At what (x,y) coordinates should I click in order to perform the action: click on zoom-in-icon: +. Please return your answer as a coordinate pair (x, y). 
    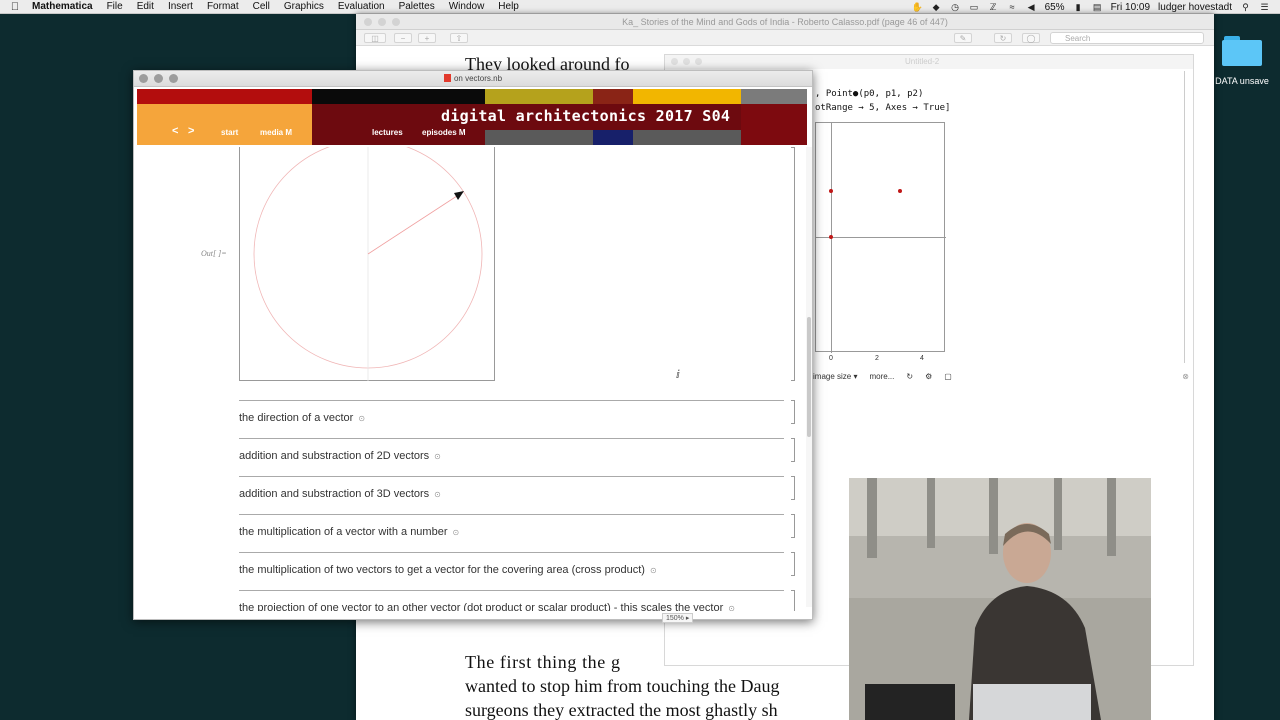
    Looking at the image, I should click on (427, 38).